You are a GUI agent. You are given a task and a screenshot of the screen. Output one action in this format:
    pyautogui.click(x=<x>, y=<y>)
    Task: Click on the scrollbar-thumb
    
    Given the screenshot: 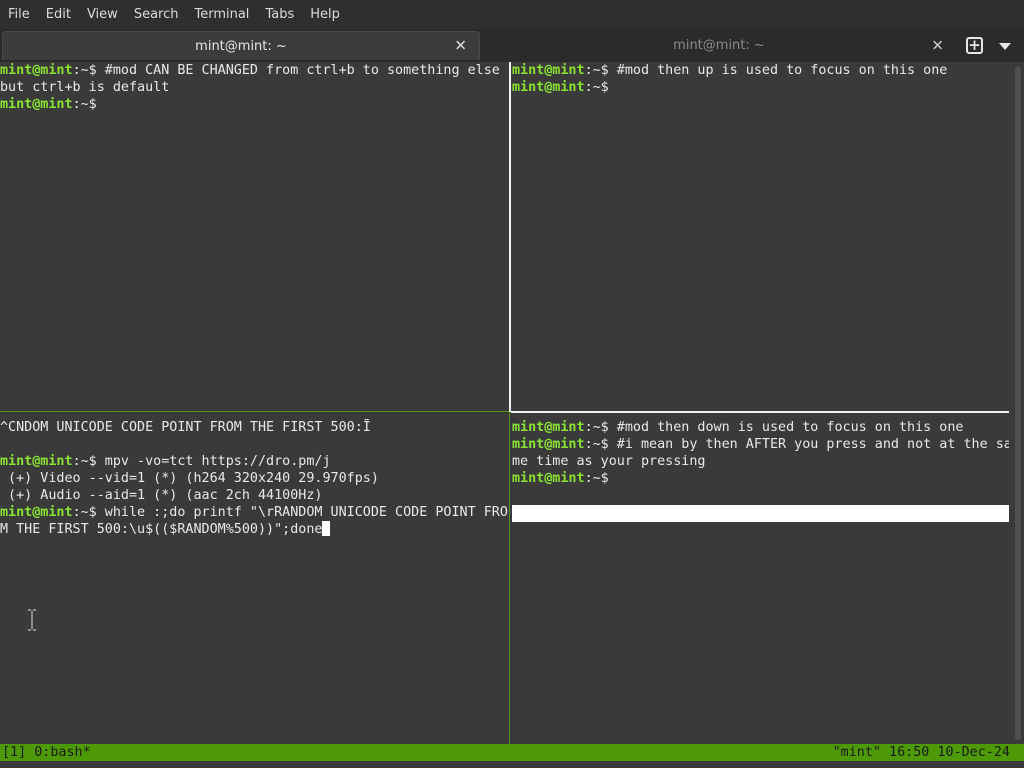 What is the action you would take?
    pyautogui.click(x=1018, y=403)
    